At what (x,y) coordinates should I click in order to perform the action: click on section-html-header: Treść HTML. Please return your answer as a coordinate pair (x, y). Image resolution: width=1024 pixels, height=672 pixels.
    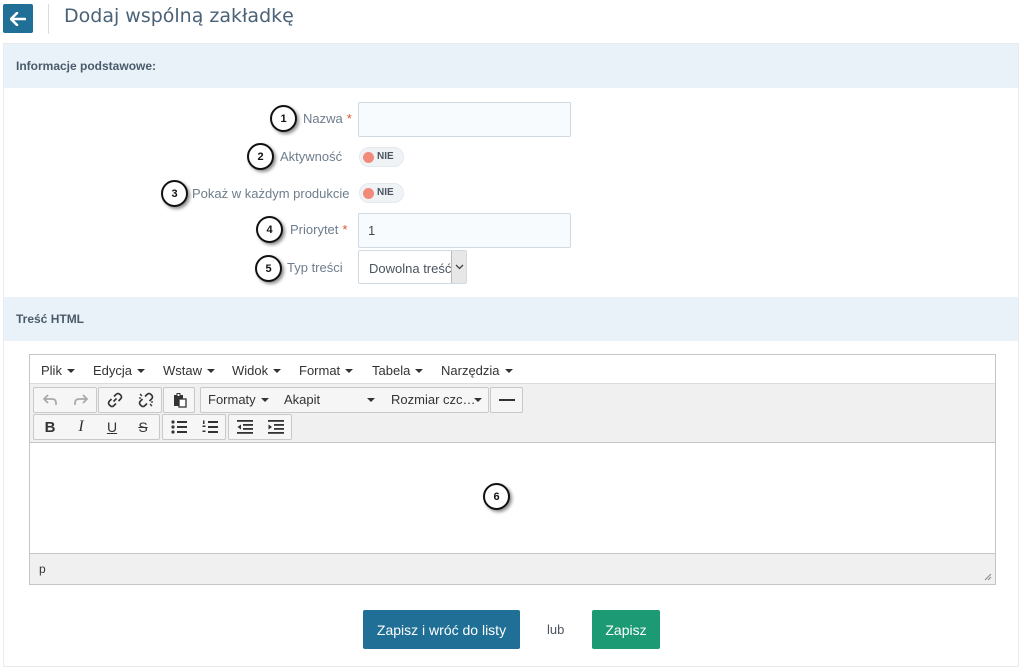
    Looking at the image, I should click on (511, 319).